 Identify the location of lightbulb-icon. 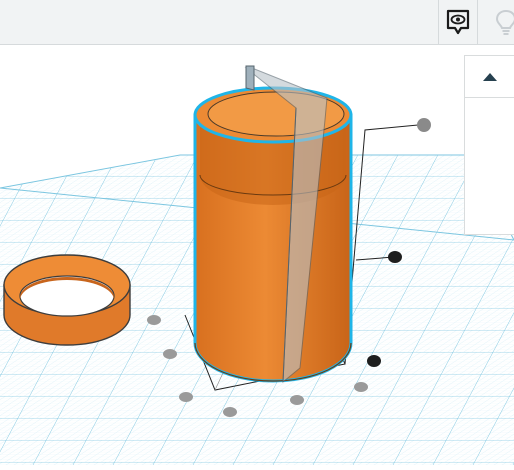
(504, 22).